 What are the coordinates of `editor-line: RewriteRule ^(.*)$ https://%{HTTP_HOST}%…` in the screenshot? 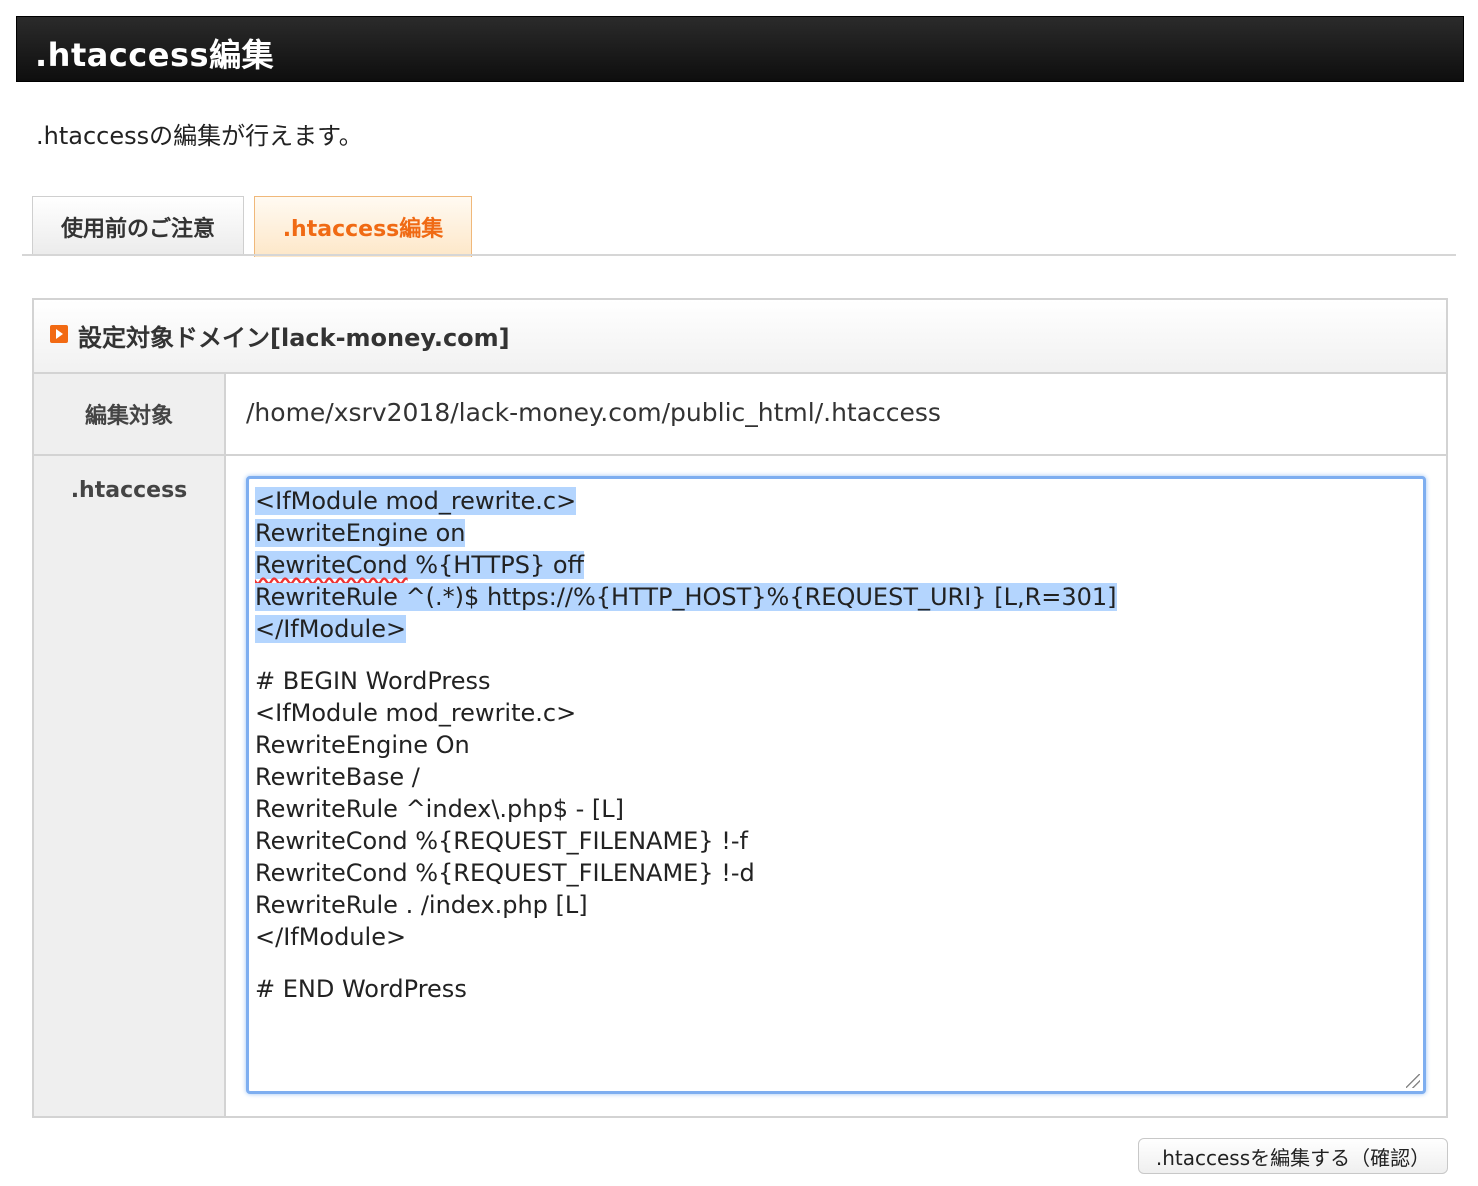 It's located at (686, 597).